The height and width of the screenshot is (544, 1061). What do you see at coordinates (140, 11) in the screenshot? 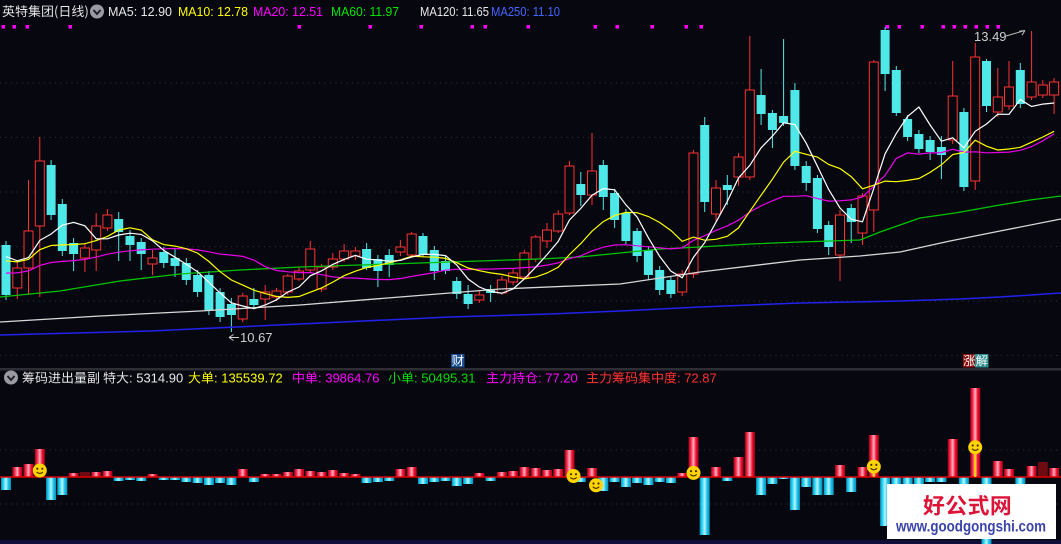
I see `svg-text: MA5: 12.90` at bounding box center [140, 11].